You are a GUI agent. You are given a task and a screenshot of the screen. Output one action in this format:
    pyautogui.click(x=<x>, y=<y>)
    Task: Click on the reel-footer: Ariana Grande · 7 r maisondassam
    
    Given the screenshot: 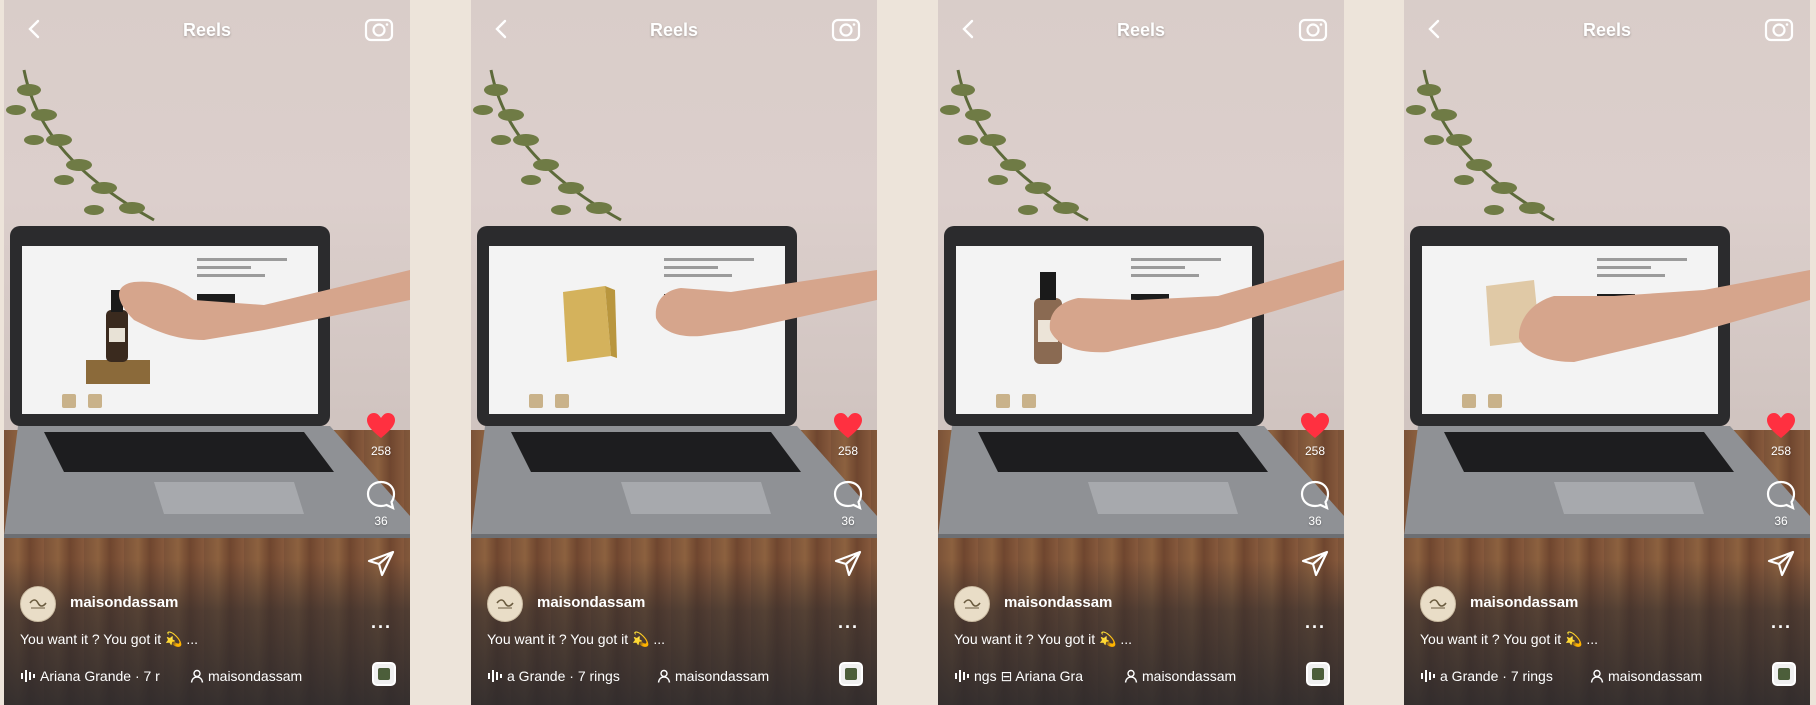 What is the action you would take?
    pyautogui.click(x=190, y=677)
    